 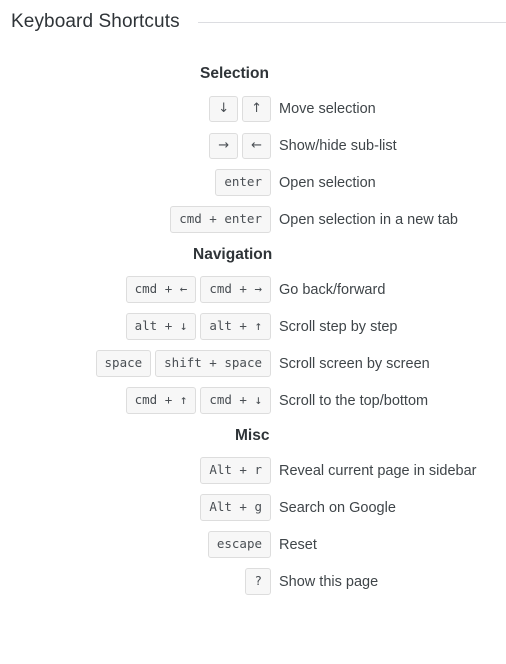 I want to click on keycap-space: space, so click(x=123, y=363).